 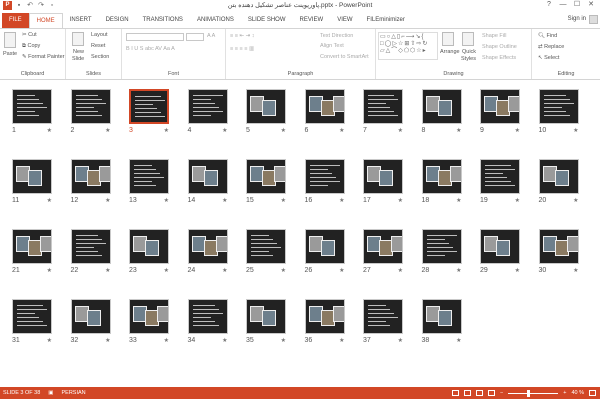 I want to click on slide-thumbnail: 3 ★, so click(x=149, y=113).